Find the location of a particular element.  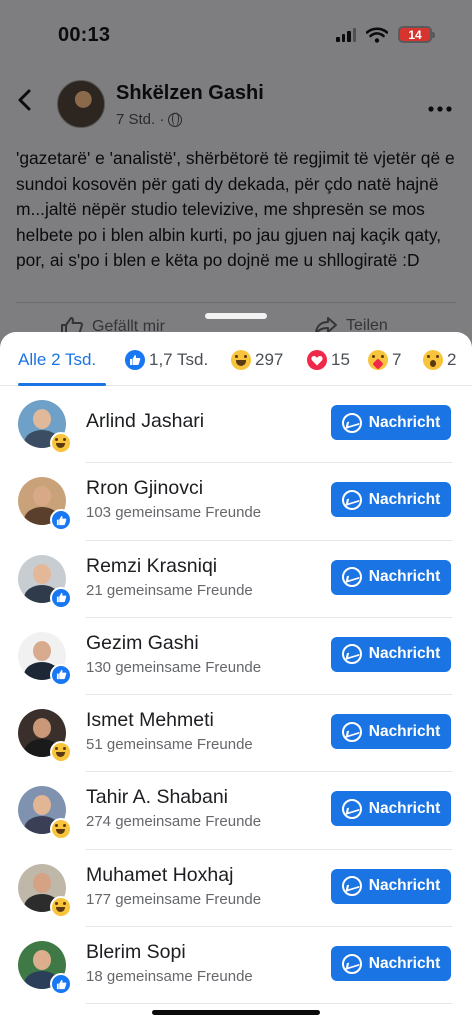

signal-icon is located at coordinates (346, 34).